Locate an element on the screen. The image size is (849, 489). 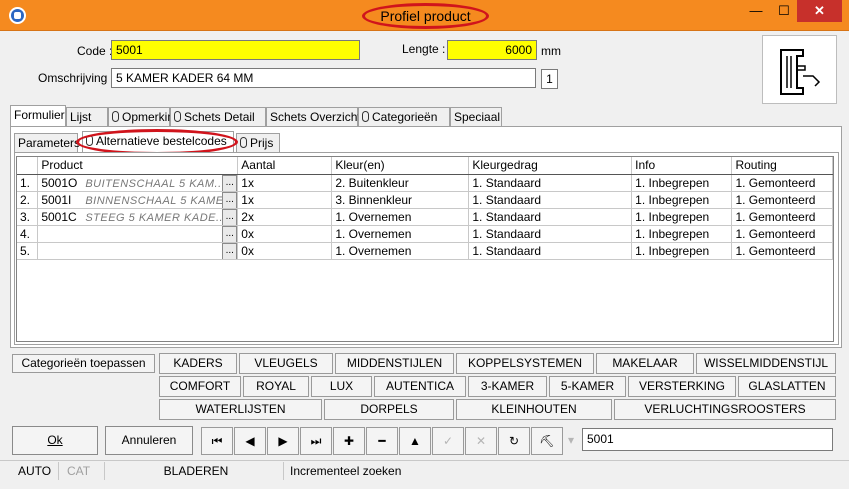
search-input: 5001 is located at coordinates (707, 439).